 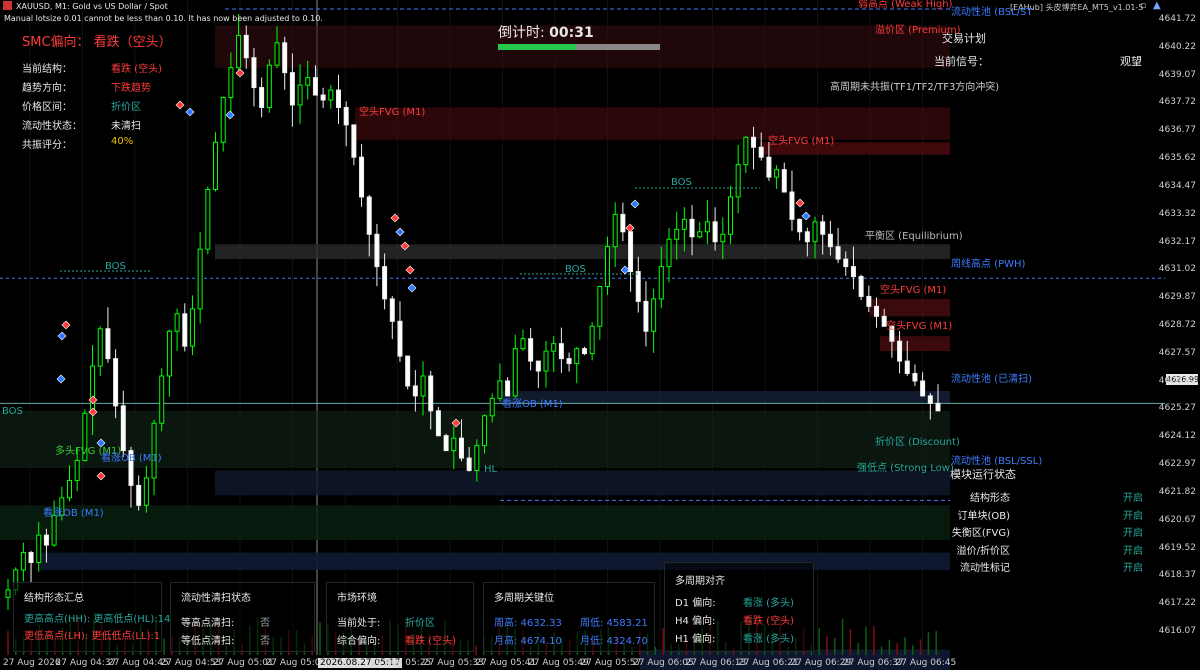 I want to click on overall-bias-label: 综合偏向:, so click(x=359, y=641).